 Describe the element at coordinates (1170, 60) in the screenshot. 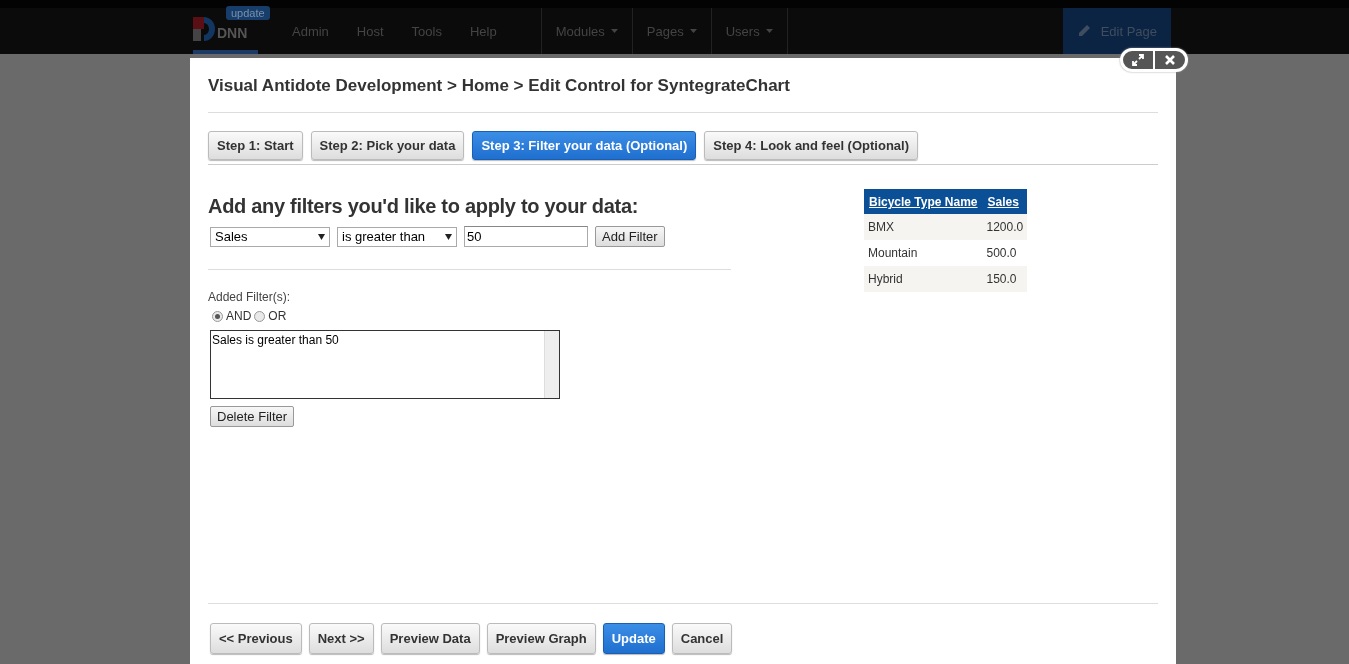

I see `close-icon` at that location.